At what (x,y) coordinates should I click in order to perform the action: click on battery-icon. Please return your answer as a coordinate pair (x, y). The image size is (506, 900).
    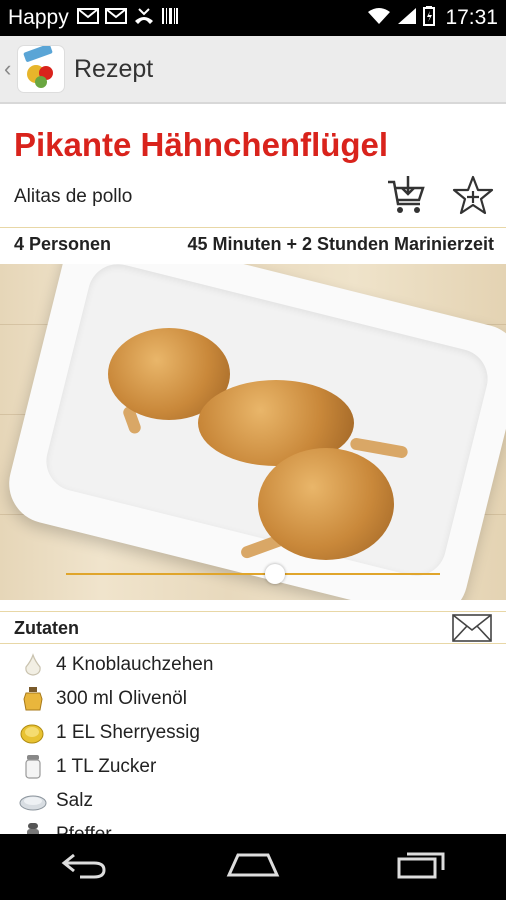
    Looking at the image, I should click on (429, 18).